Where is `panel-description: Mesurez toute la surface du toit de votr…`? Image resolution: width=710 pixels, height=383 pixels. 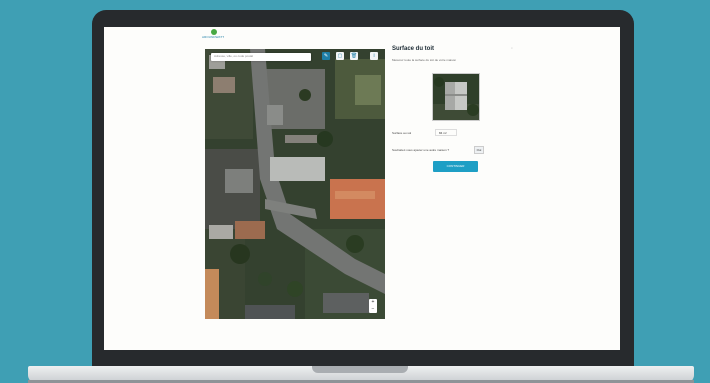 panel-description: Mesurez toute la surface du toit de votr… is located at coordinates (424, 60).